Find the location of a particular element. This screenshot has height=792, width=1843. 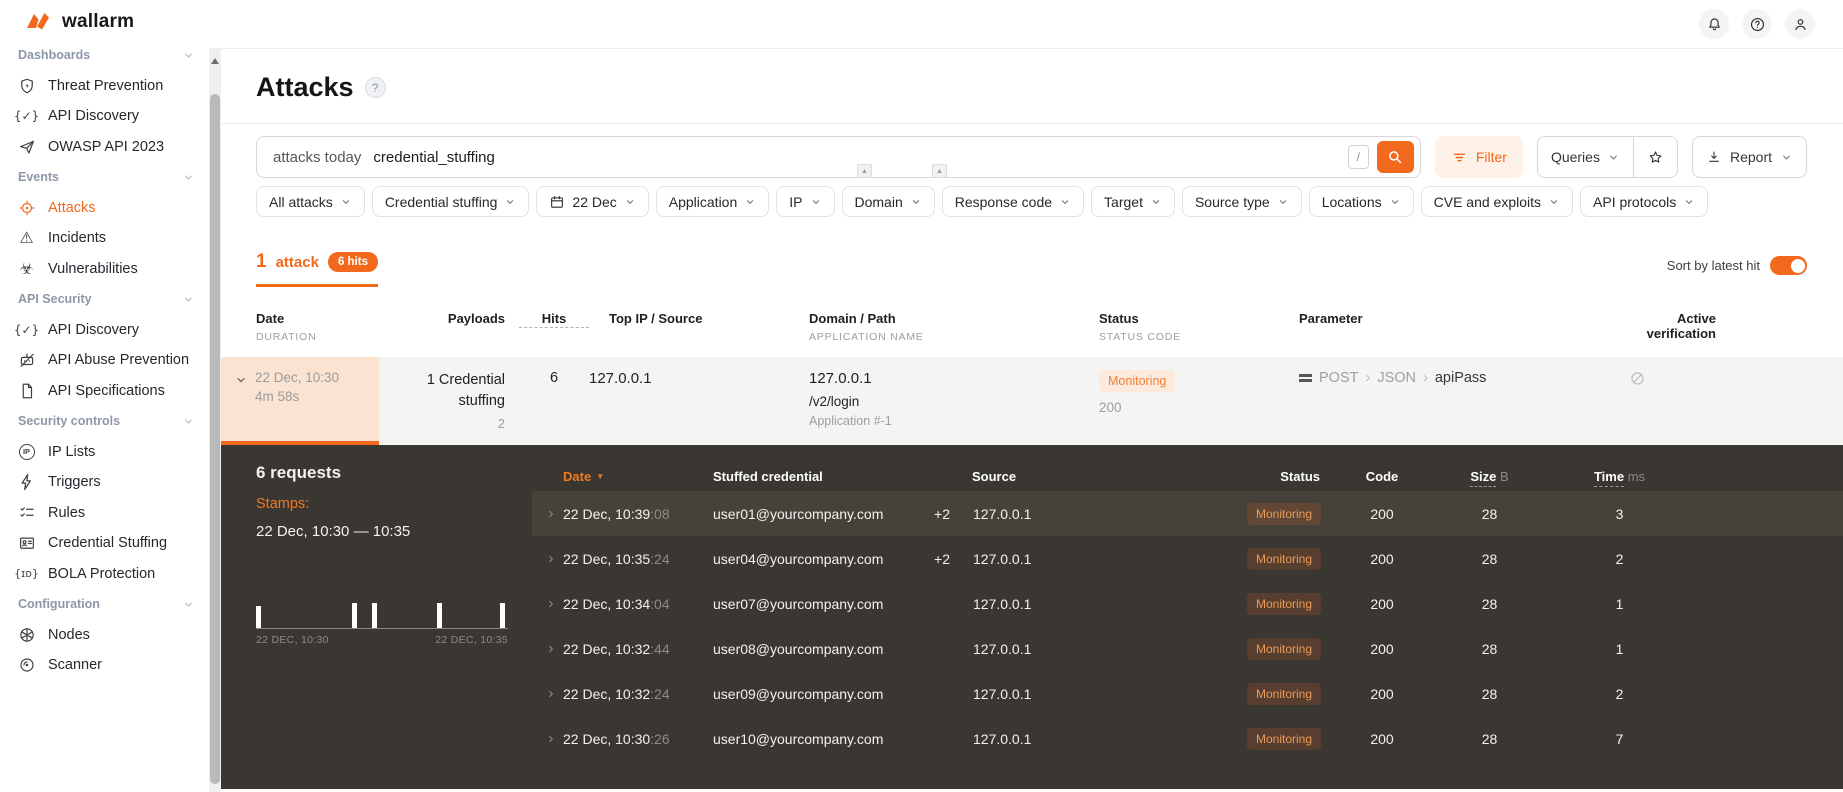

wallarm-logo: wallarm is located at coordinates (80, 22).